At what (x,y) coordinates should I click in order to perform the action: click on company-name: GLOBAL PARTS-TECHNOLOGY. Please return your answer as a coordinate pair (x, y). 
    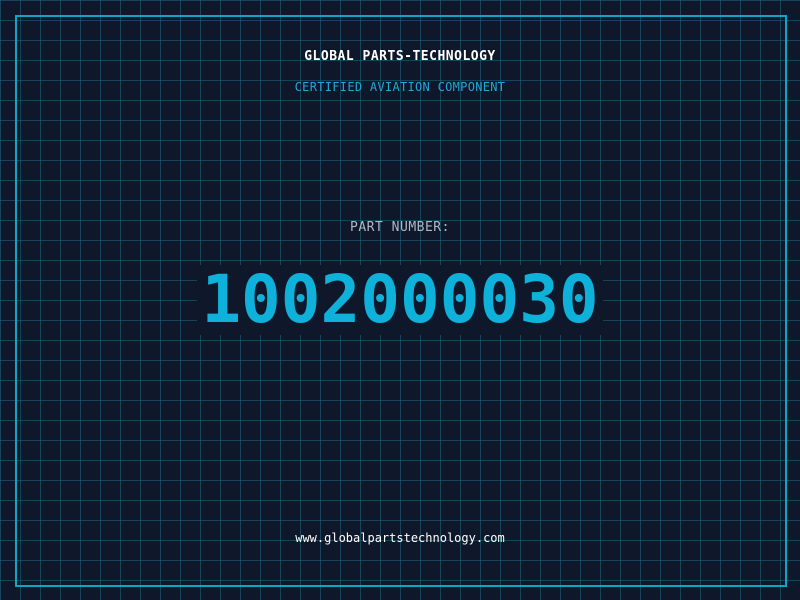
    Looking at the image, I should click on (400, 56).